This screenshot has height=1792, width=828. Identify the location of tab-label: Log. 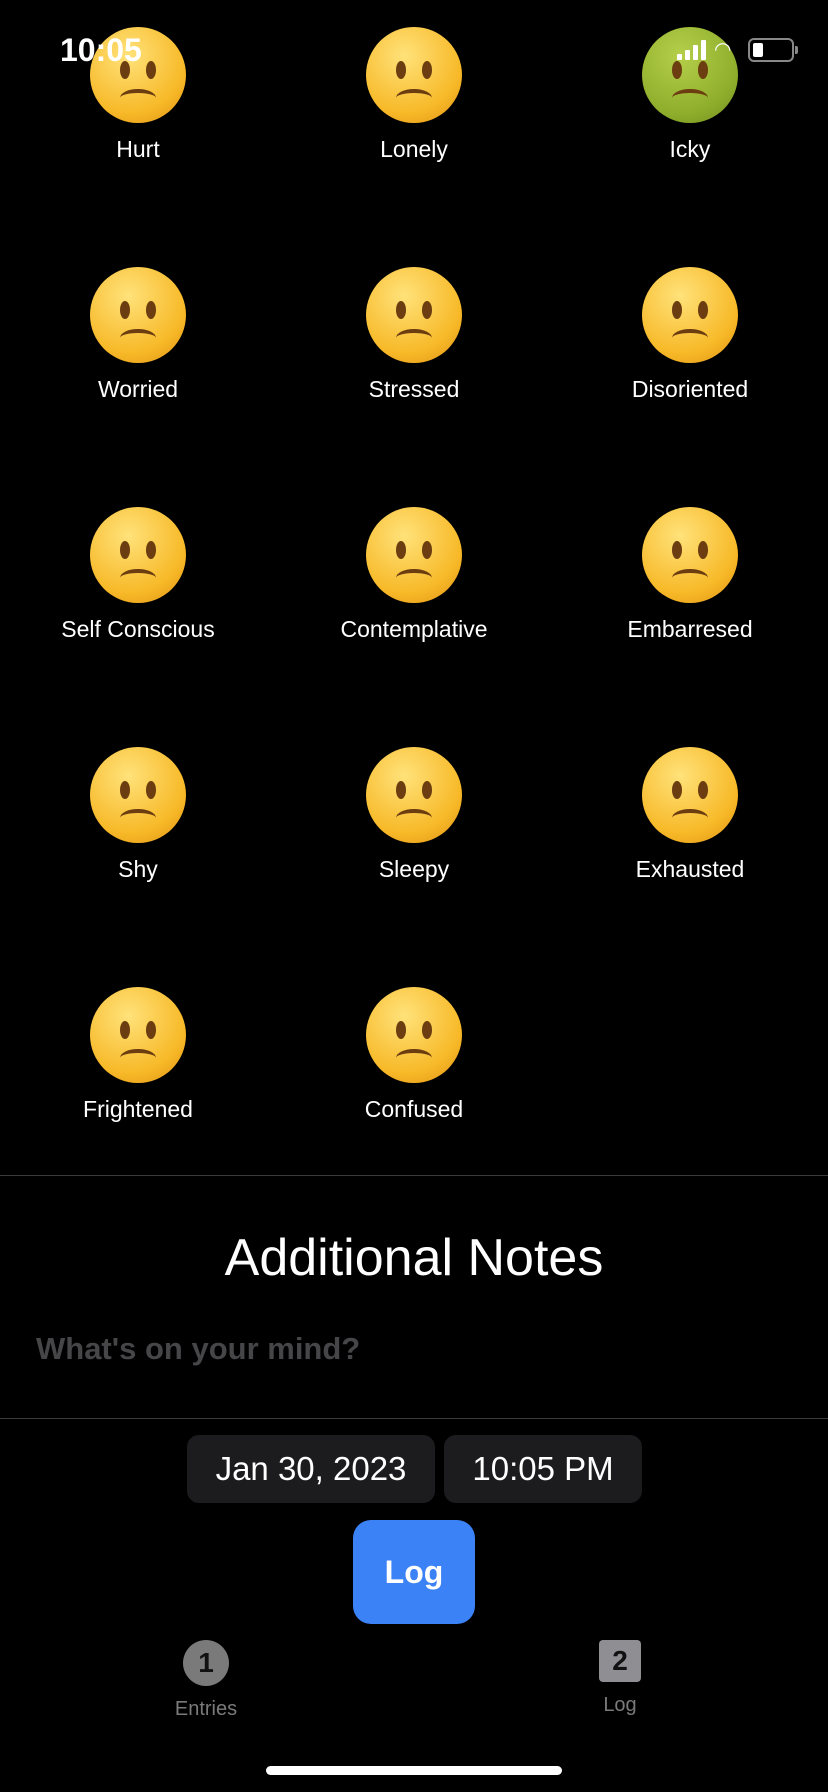
(620, 1705).